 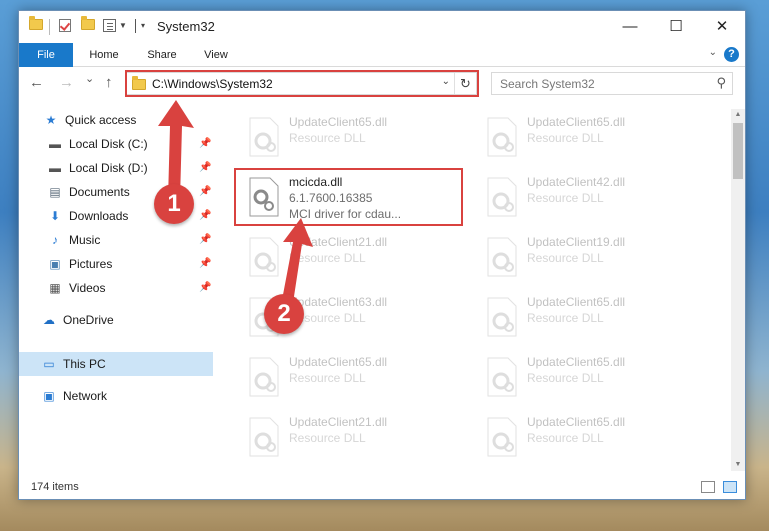 I want to click on videos-icon: ▦, so click(x=55, y=288).